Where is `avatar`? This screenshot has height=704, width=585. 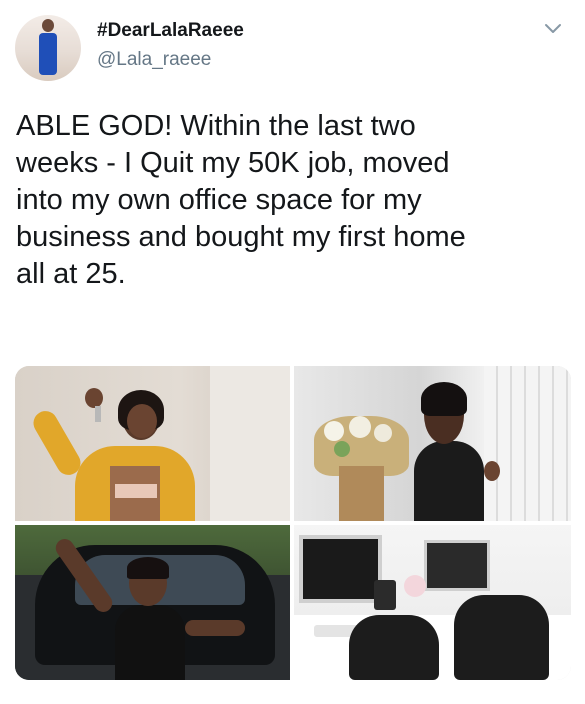
avatar is located at coordinates (48, 48).